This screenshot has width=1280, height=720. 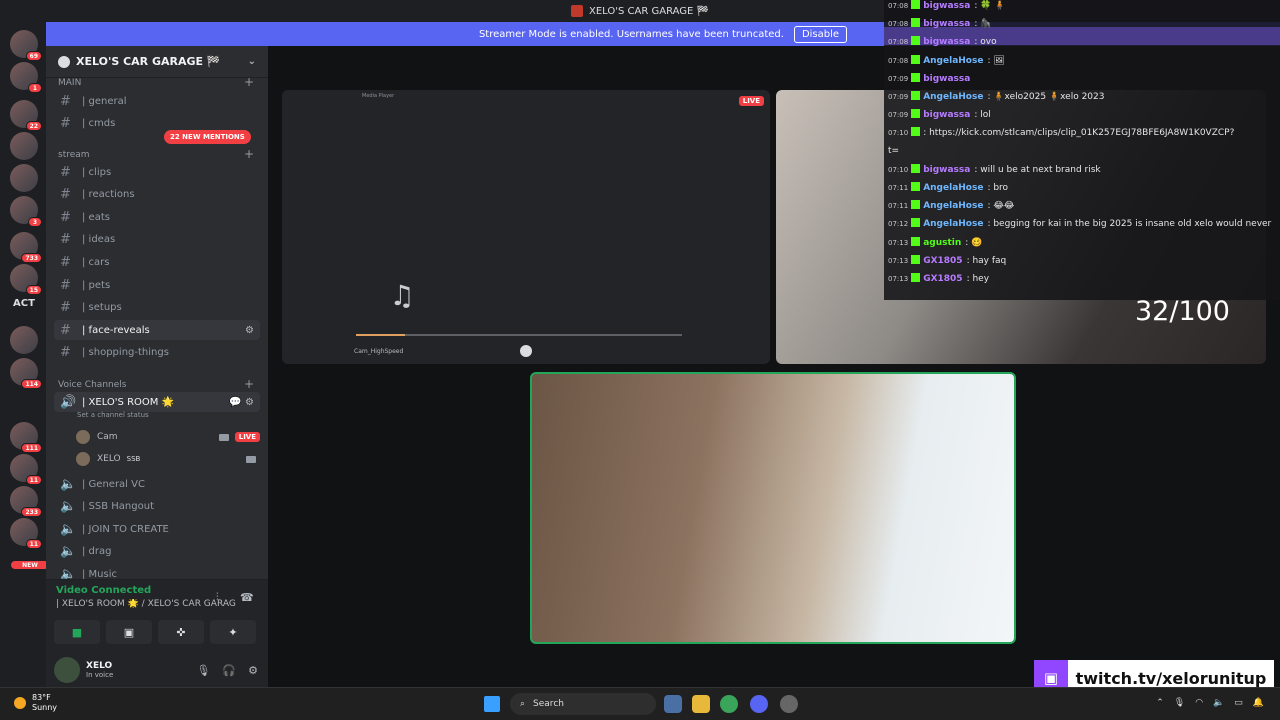 What do you see at coordinates (519, 335) in the screenshot?
I see `media-seek-bar` at bounding box center [519, 335].